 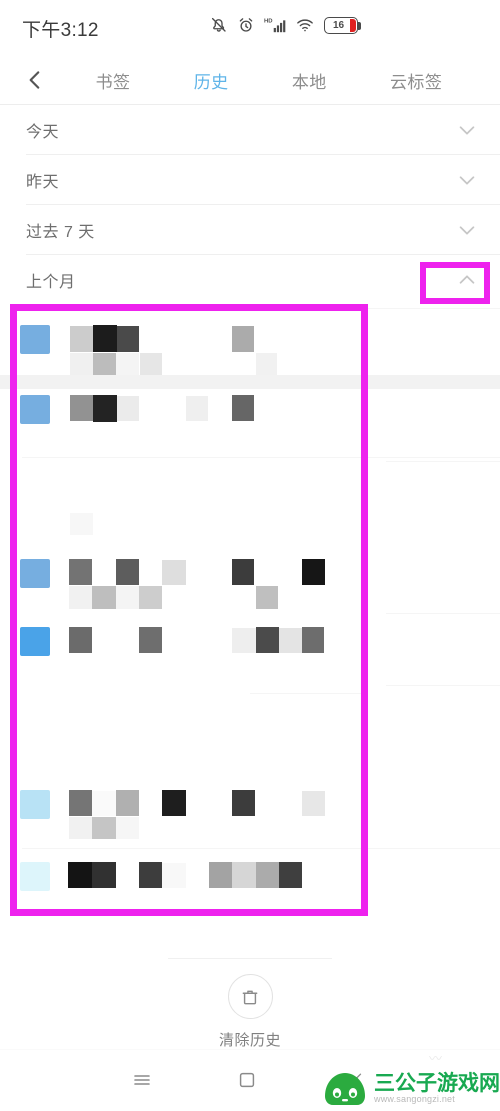 What do you see at coordinates (250, 1049) in the screenshot?
I see `nav-top-divider` at bounding box center [250, 1049].